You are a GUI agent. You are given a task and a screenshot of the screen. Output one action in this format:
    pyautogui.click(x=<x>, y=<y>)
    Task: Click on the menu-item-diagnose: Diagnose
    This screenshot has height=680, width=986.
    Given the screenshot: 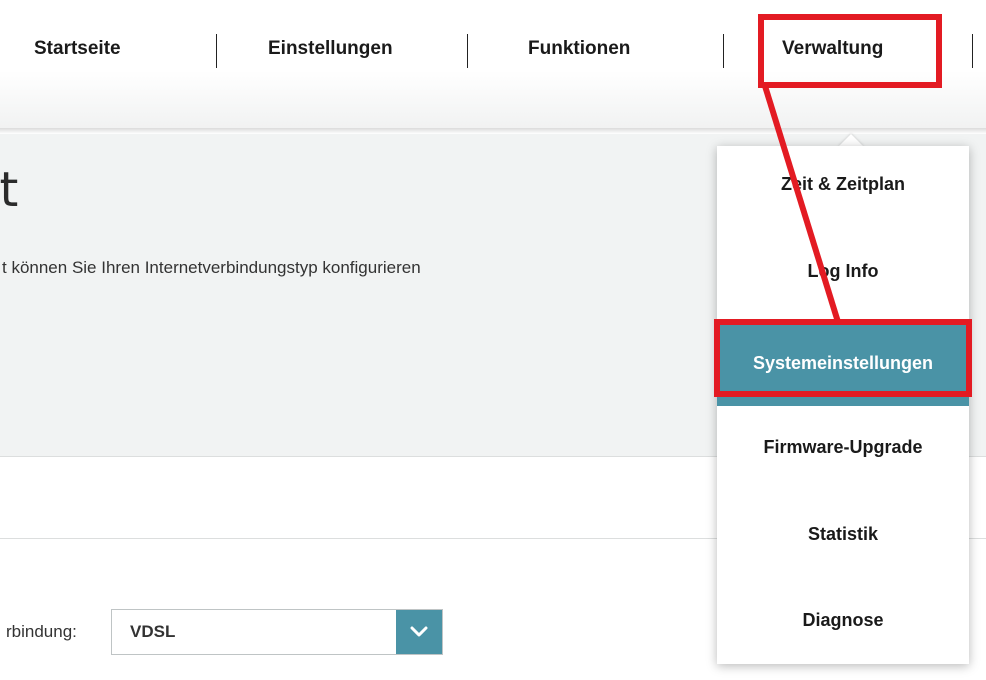 What is the action you would take?
    pyautogui.click(x=843, y=620)
    